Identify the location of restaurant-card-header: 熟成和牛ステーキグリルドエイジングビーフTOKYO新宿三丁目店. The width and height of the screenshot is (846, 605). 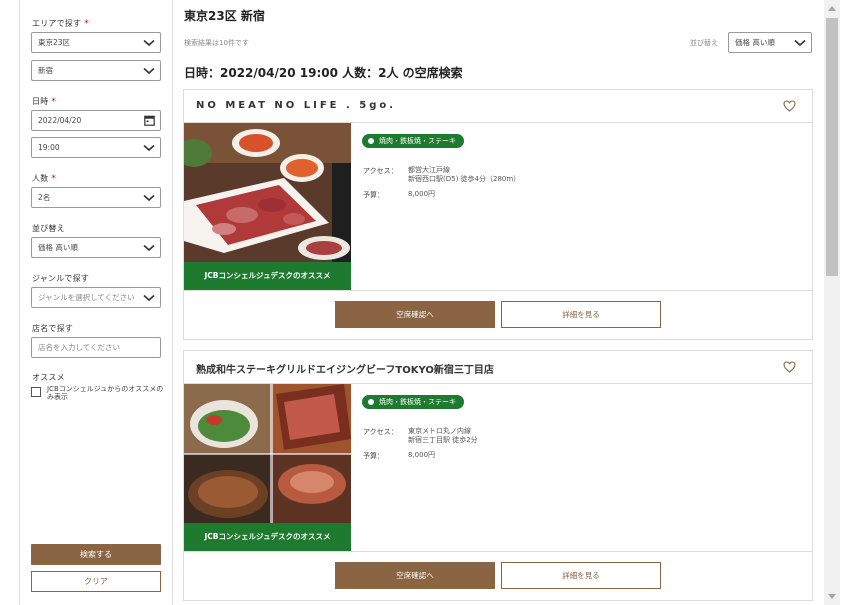
(498, 367).